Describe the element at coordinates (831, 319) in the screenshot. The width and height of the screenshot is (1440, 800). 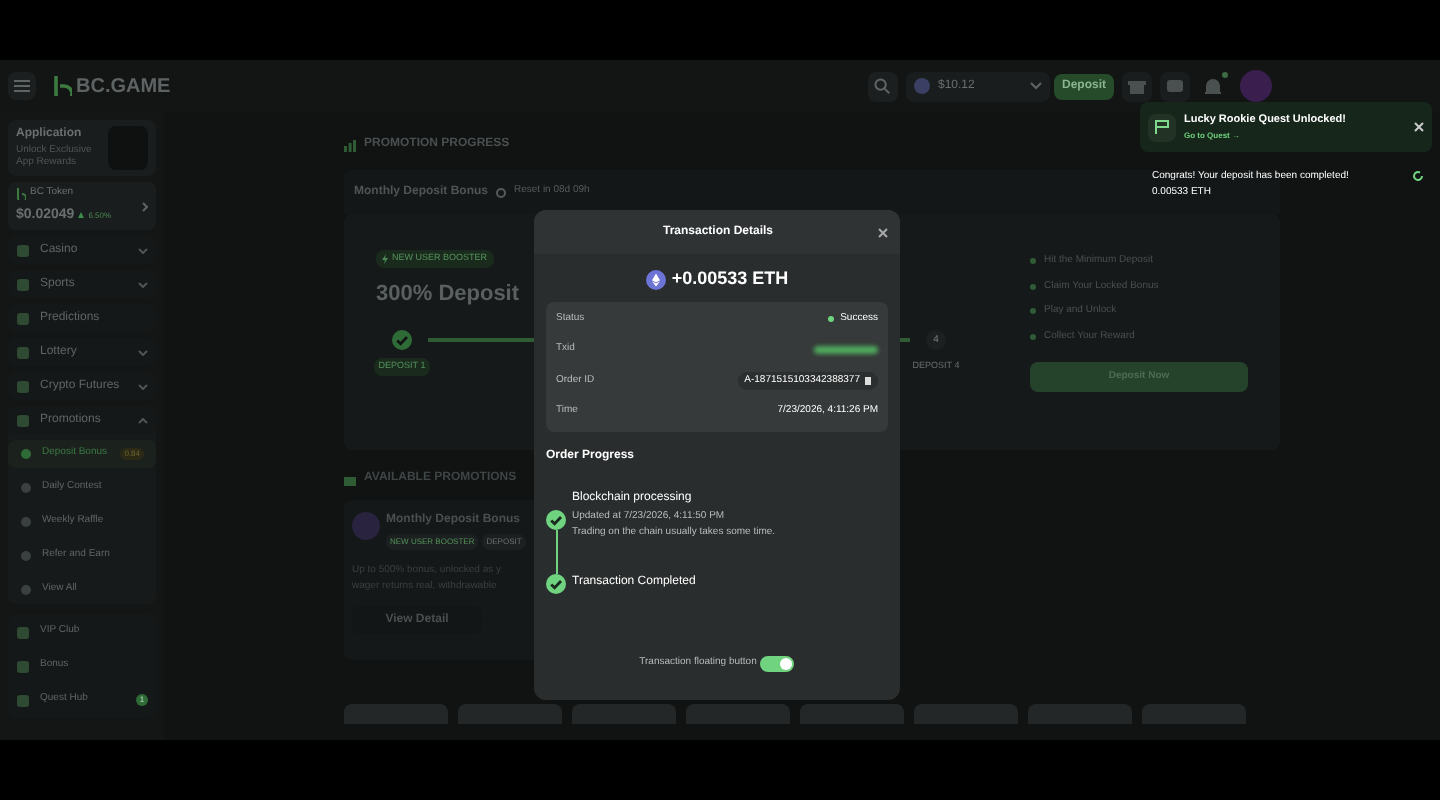
I see `status-dot-icon` at that location.